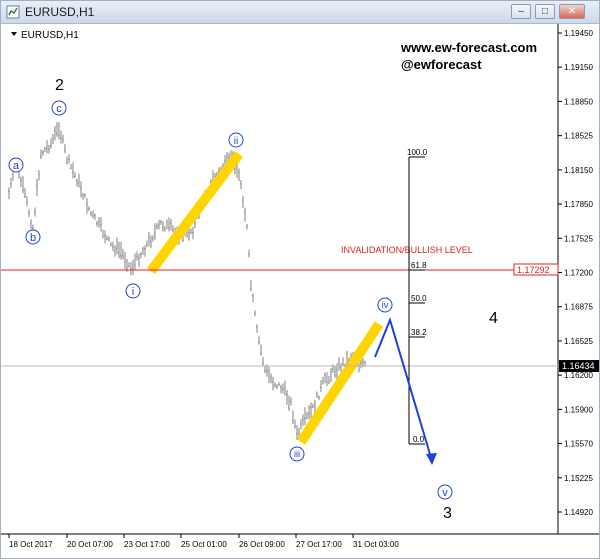 The height and width of the screenshot is (560, 600). Describe the element at coordinates (447, 513) in the screenshot. I see `degree-label-3: 3` at that location.